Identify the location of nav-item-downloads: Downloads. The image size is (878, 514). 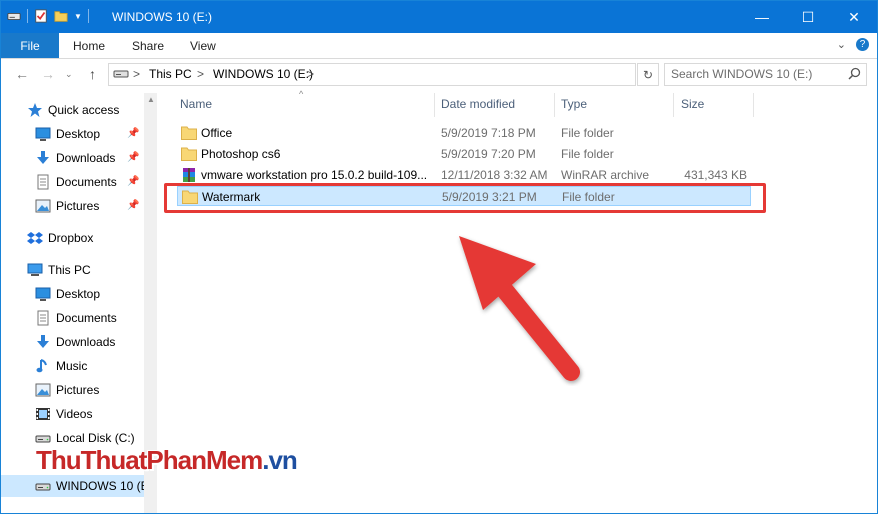
(72, 342).